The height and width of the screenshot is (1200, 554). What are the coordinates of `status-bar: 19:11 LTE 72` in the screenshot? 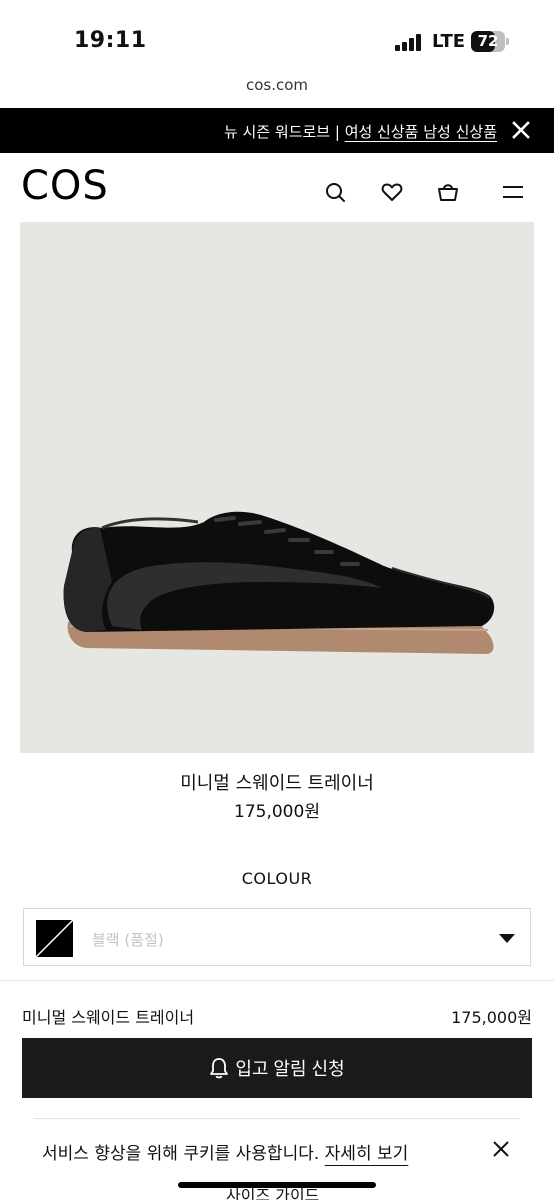 It's located at (277, 35).